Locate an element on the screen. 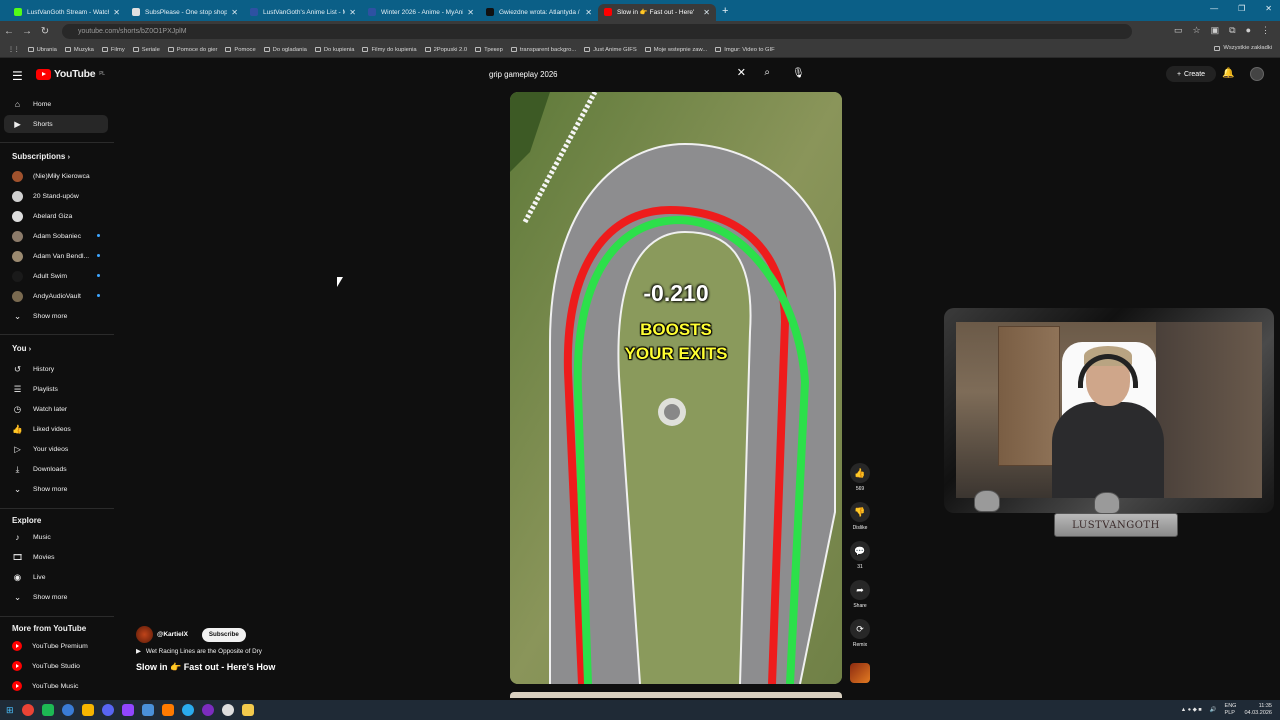 This screenshot has width=1280, height=720. sidebar-item: ↺ History is located at coordinates (56, 369).